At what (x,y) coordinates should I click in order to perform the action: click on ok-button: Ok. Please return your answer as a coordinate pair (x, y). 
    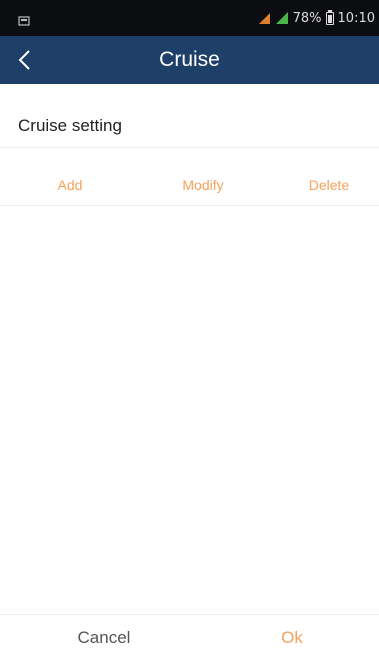
    Looking at the image, I should click on (292, 637).